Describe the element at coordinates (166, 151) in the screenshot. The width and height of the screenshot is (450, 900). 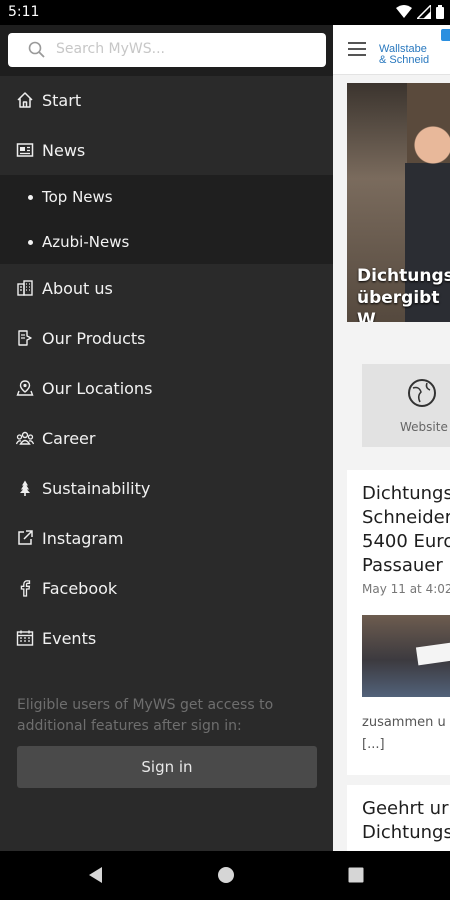
I see `nav-item-news: News` at that location.